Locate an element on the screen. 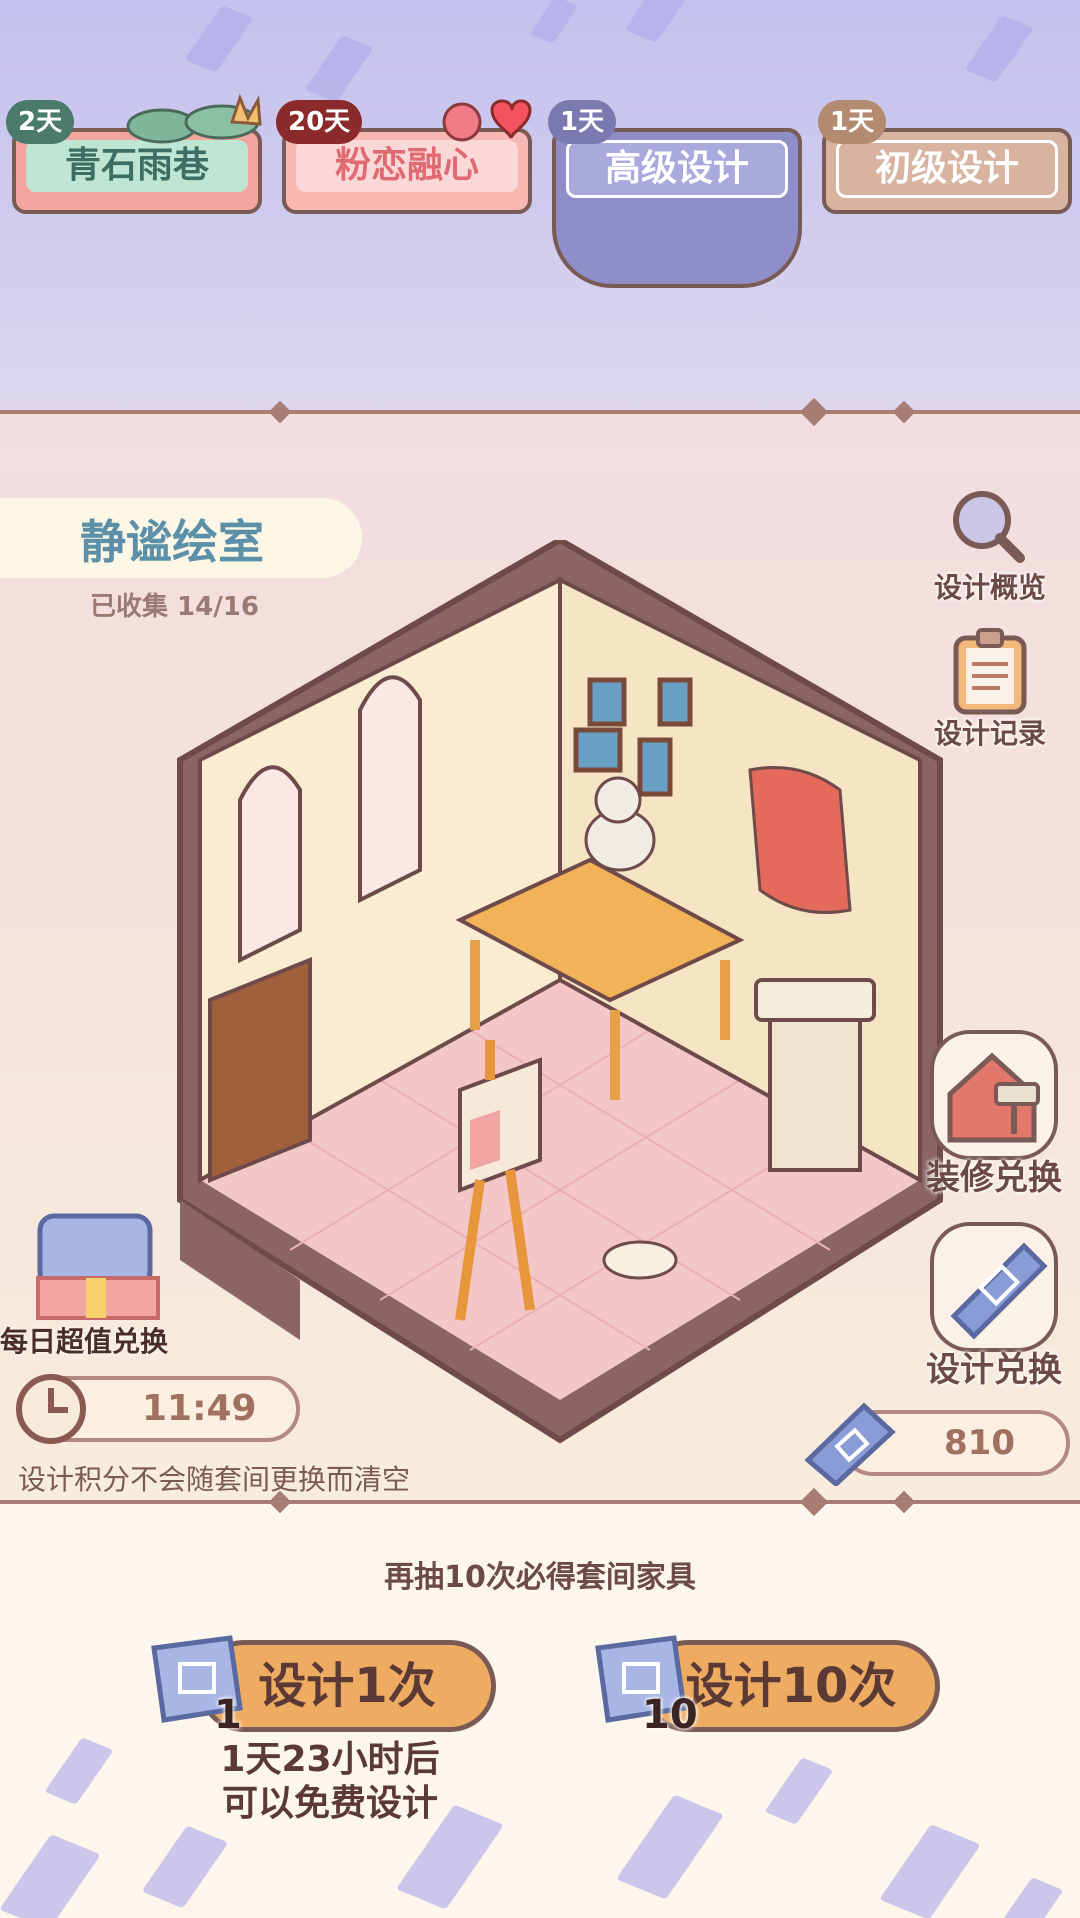 This screenshot has height=1918, width=1080. gift-scroll-icon is located at coordinates (95, 1261).